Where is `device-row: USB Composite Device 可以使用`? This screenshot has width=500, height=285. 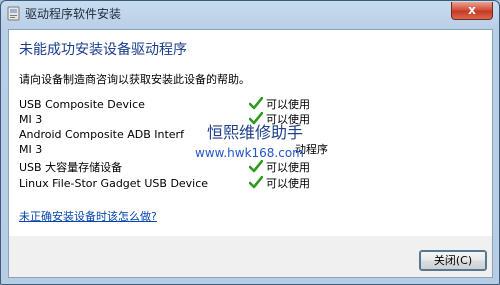 device-row: USB Composite Device 可以使用 is located at coordinates (254, 104).